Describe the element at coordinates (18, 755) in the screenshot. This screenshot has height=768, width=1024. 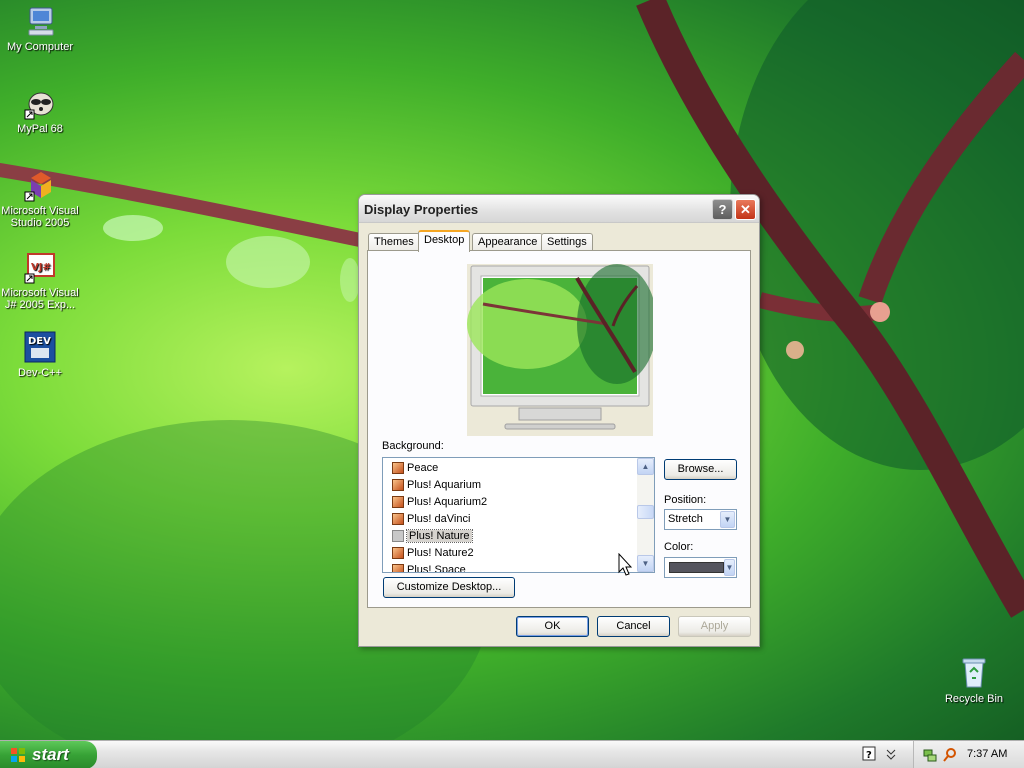
I see `windows-logo-icon` at that location.